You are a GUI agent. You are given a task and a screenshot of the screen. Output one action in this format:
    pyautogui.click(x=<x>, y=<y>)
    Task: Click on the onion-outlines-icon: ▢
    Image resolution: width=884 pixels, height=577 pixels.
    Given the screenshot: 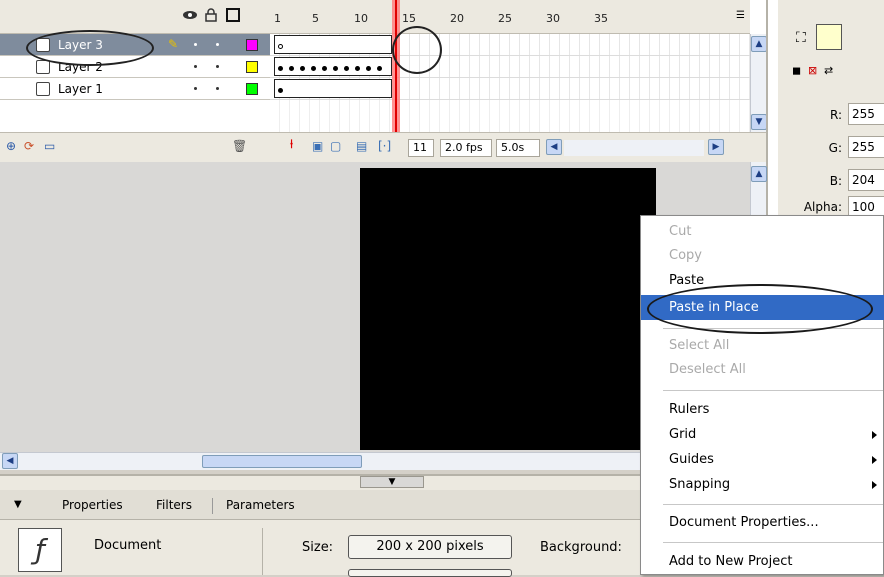 What is the action you would take?
    pyautogui.click(x=335, y=146)
    